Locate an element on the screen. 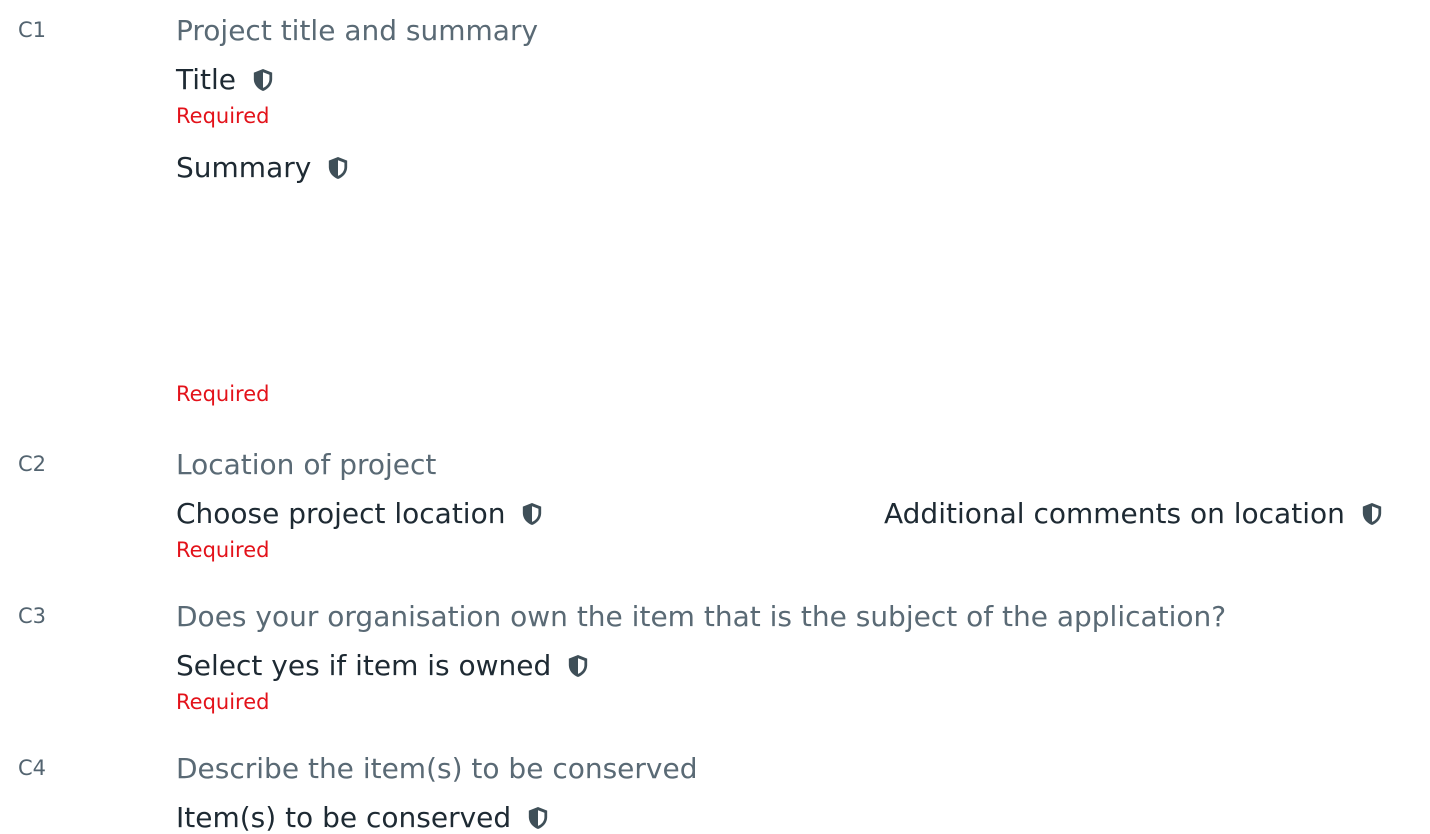 This screenshot has height=834, width=1430. location-comments-field-label: Additional comments on location is located at coordinates (1133, 514).